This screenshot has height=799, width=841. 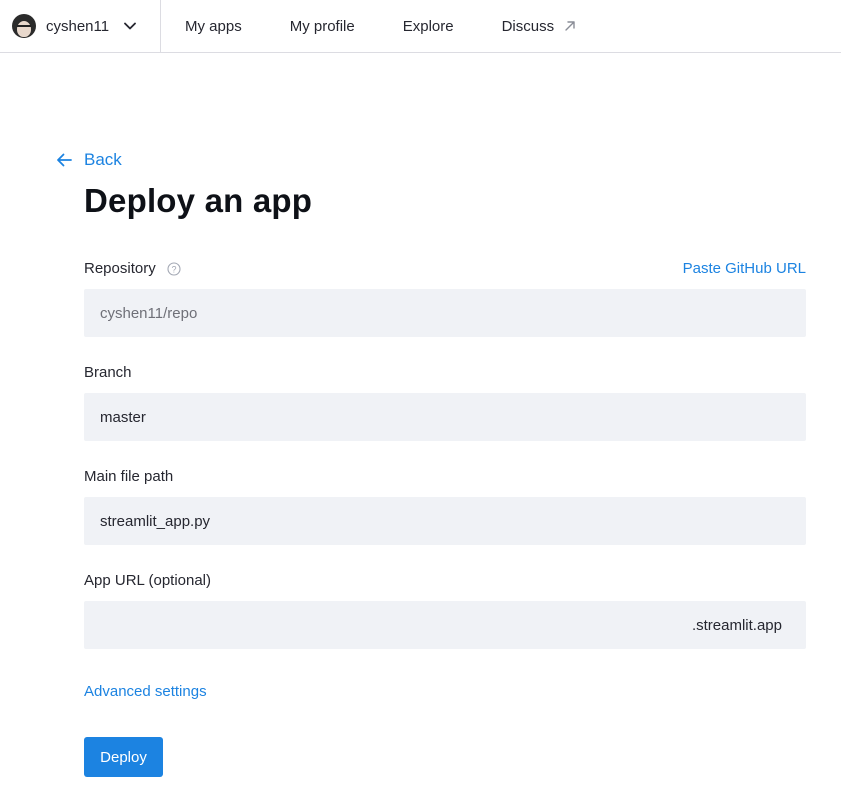 What do you see at coordinates (149, 313) in the screenshot?
I see `repository-value: cyshen11/repo` at bounding box center [149, 313].